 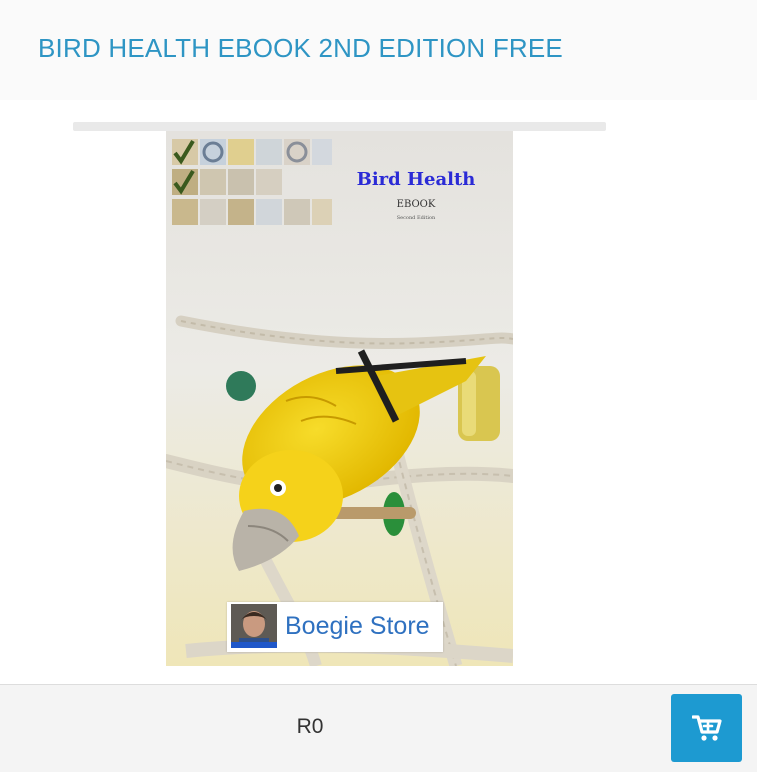 I want to click on store-avatar, so click(x=254, y=626).